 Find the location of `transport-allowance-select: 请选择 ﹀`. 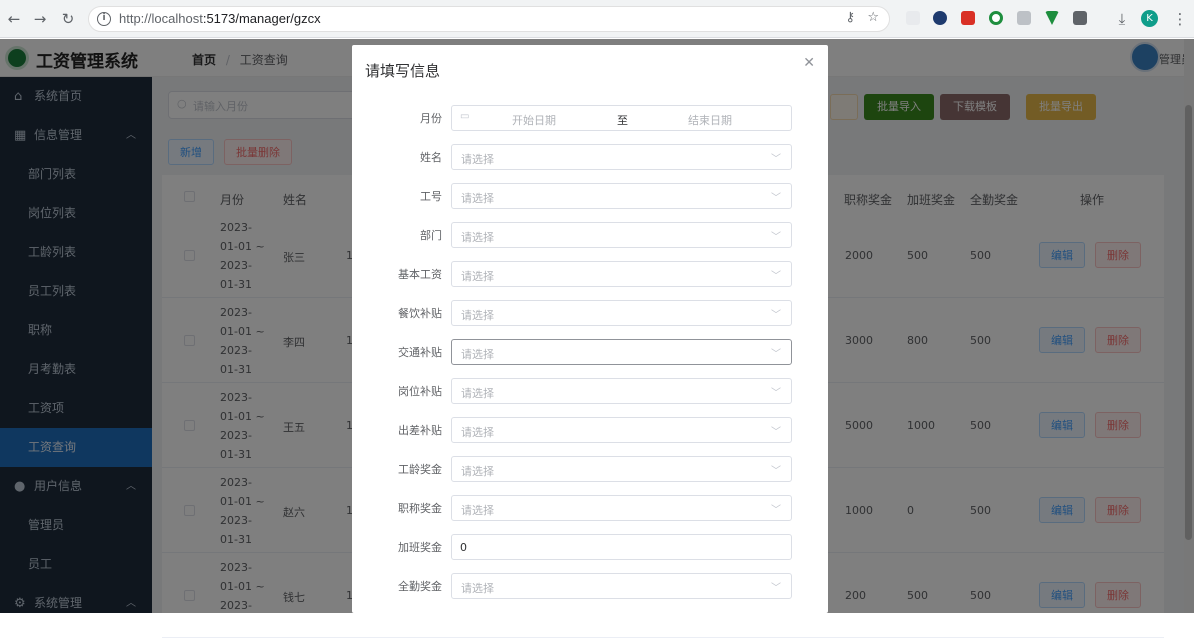

transport-allowance-select: 请选择 ﹀ is located at coordinates (621, 352).